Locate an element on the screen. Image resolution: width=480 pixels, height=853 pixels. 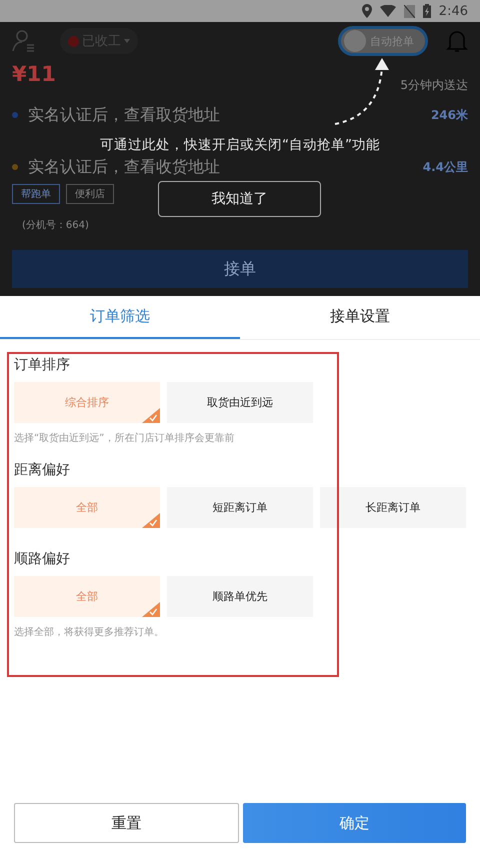
option-button: 取货由近到远 is located at coordinates (240, 402).